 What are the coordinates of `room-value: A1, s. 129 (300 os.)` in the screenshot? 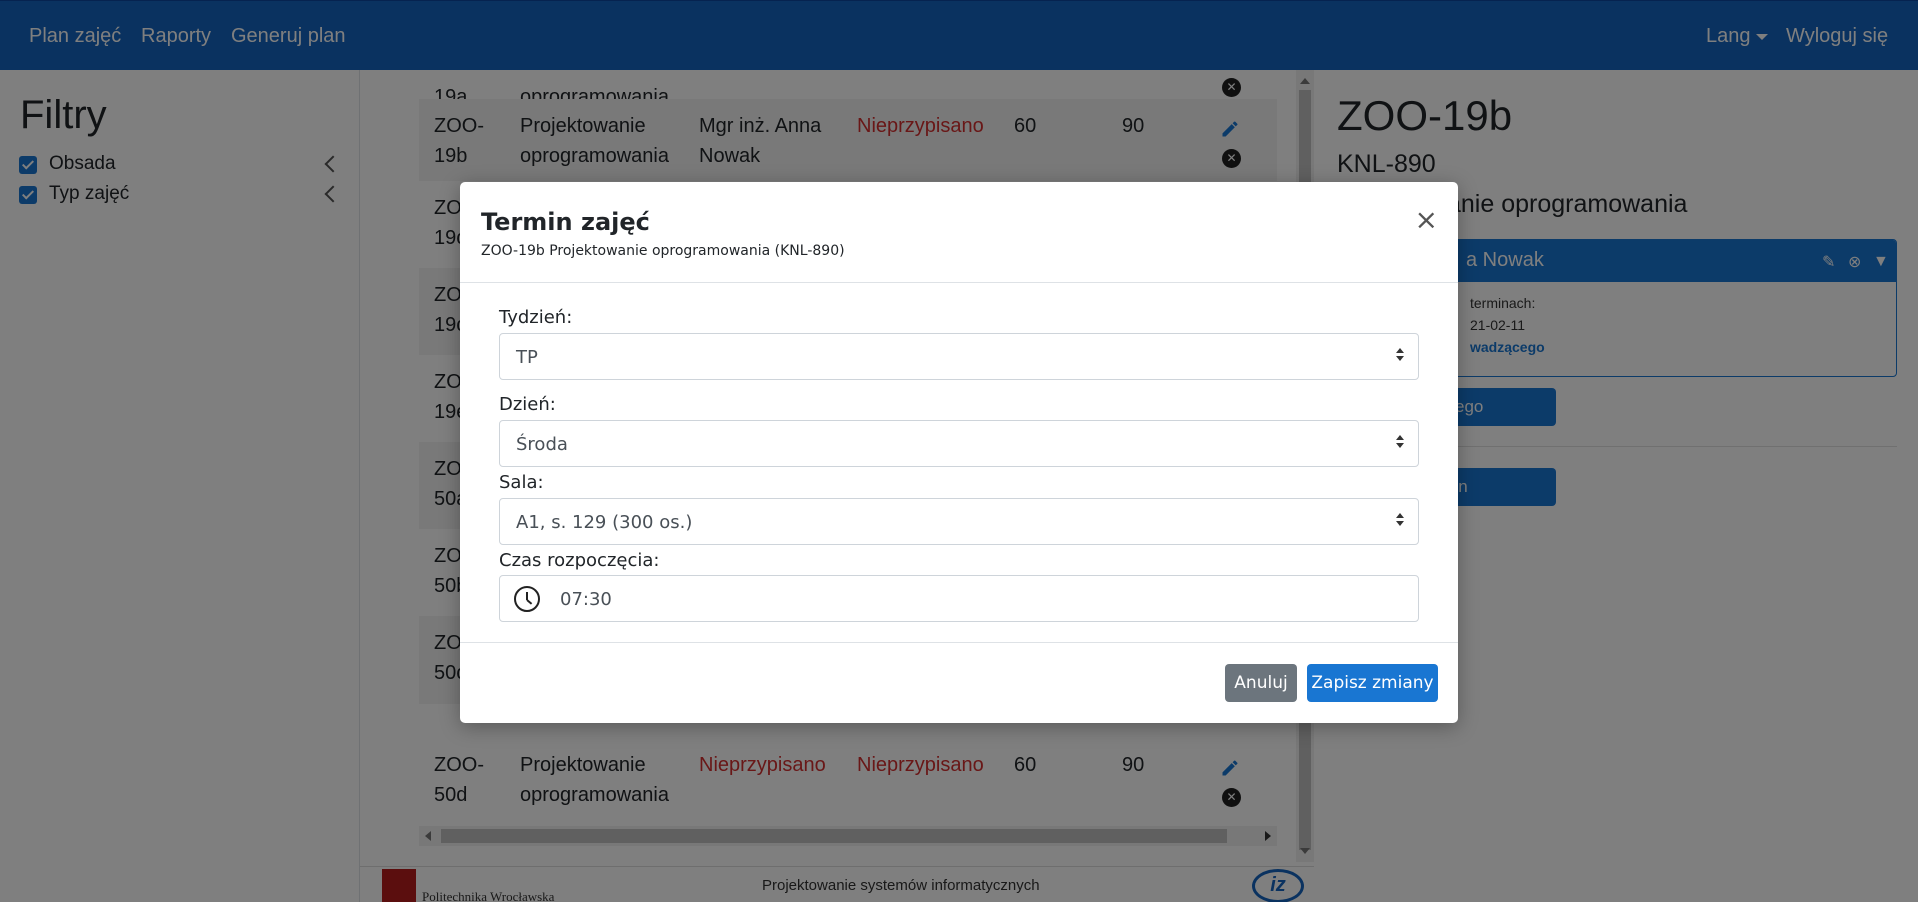 It's located at (604, 522).